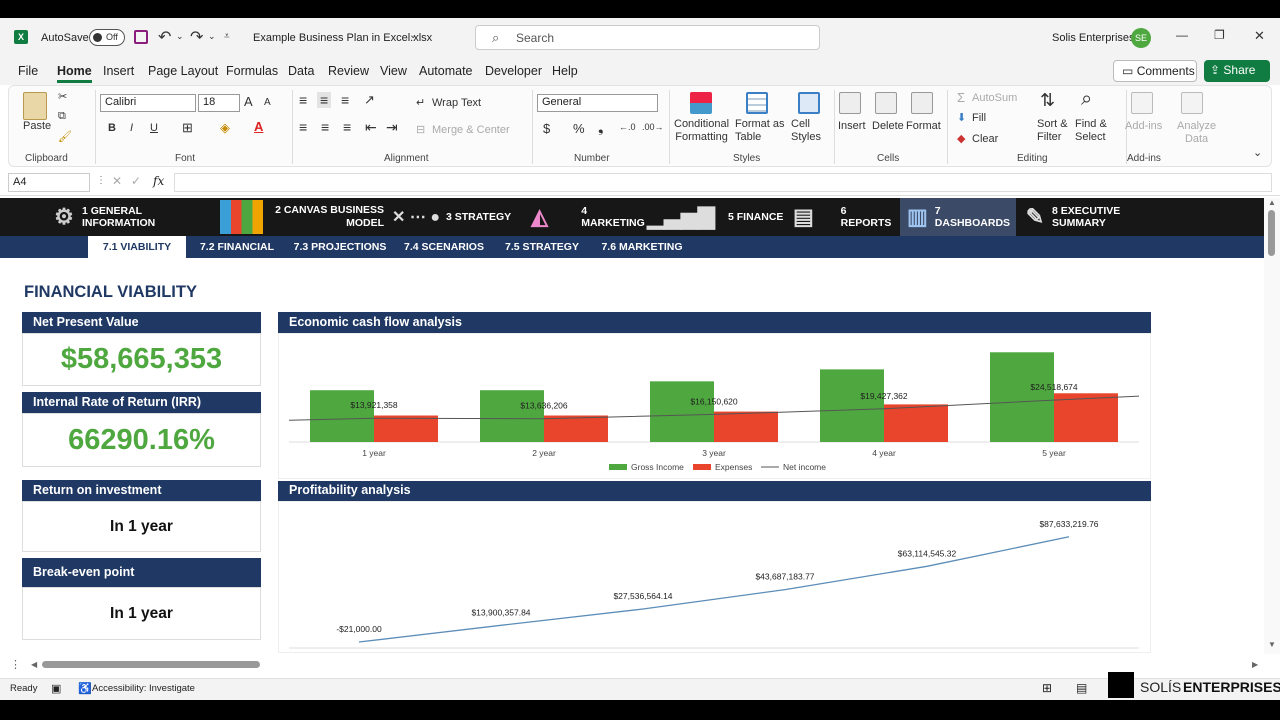  What do you see at coordinates (267, 102) in the screenshot?
I see `shrink-font-icon: A` at bounding box center [267, 102].